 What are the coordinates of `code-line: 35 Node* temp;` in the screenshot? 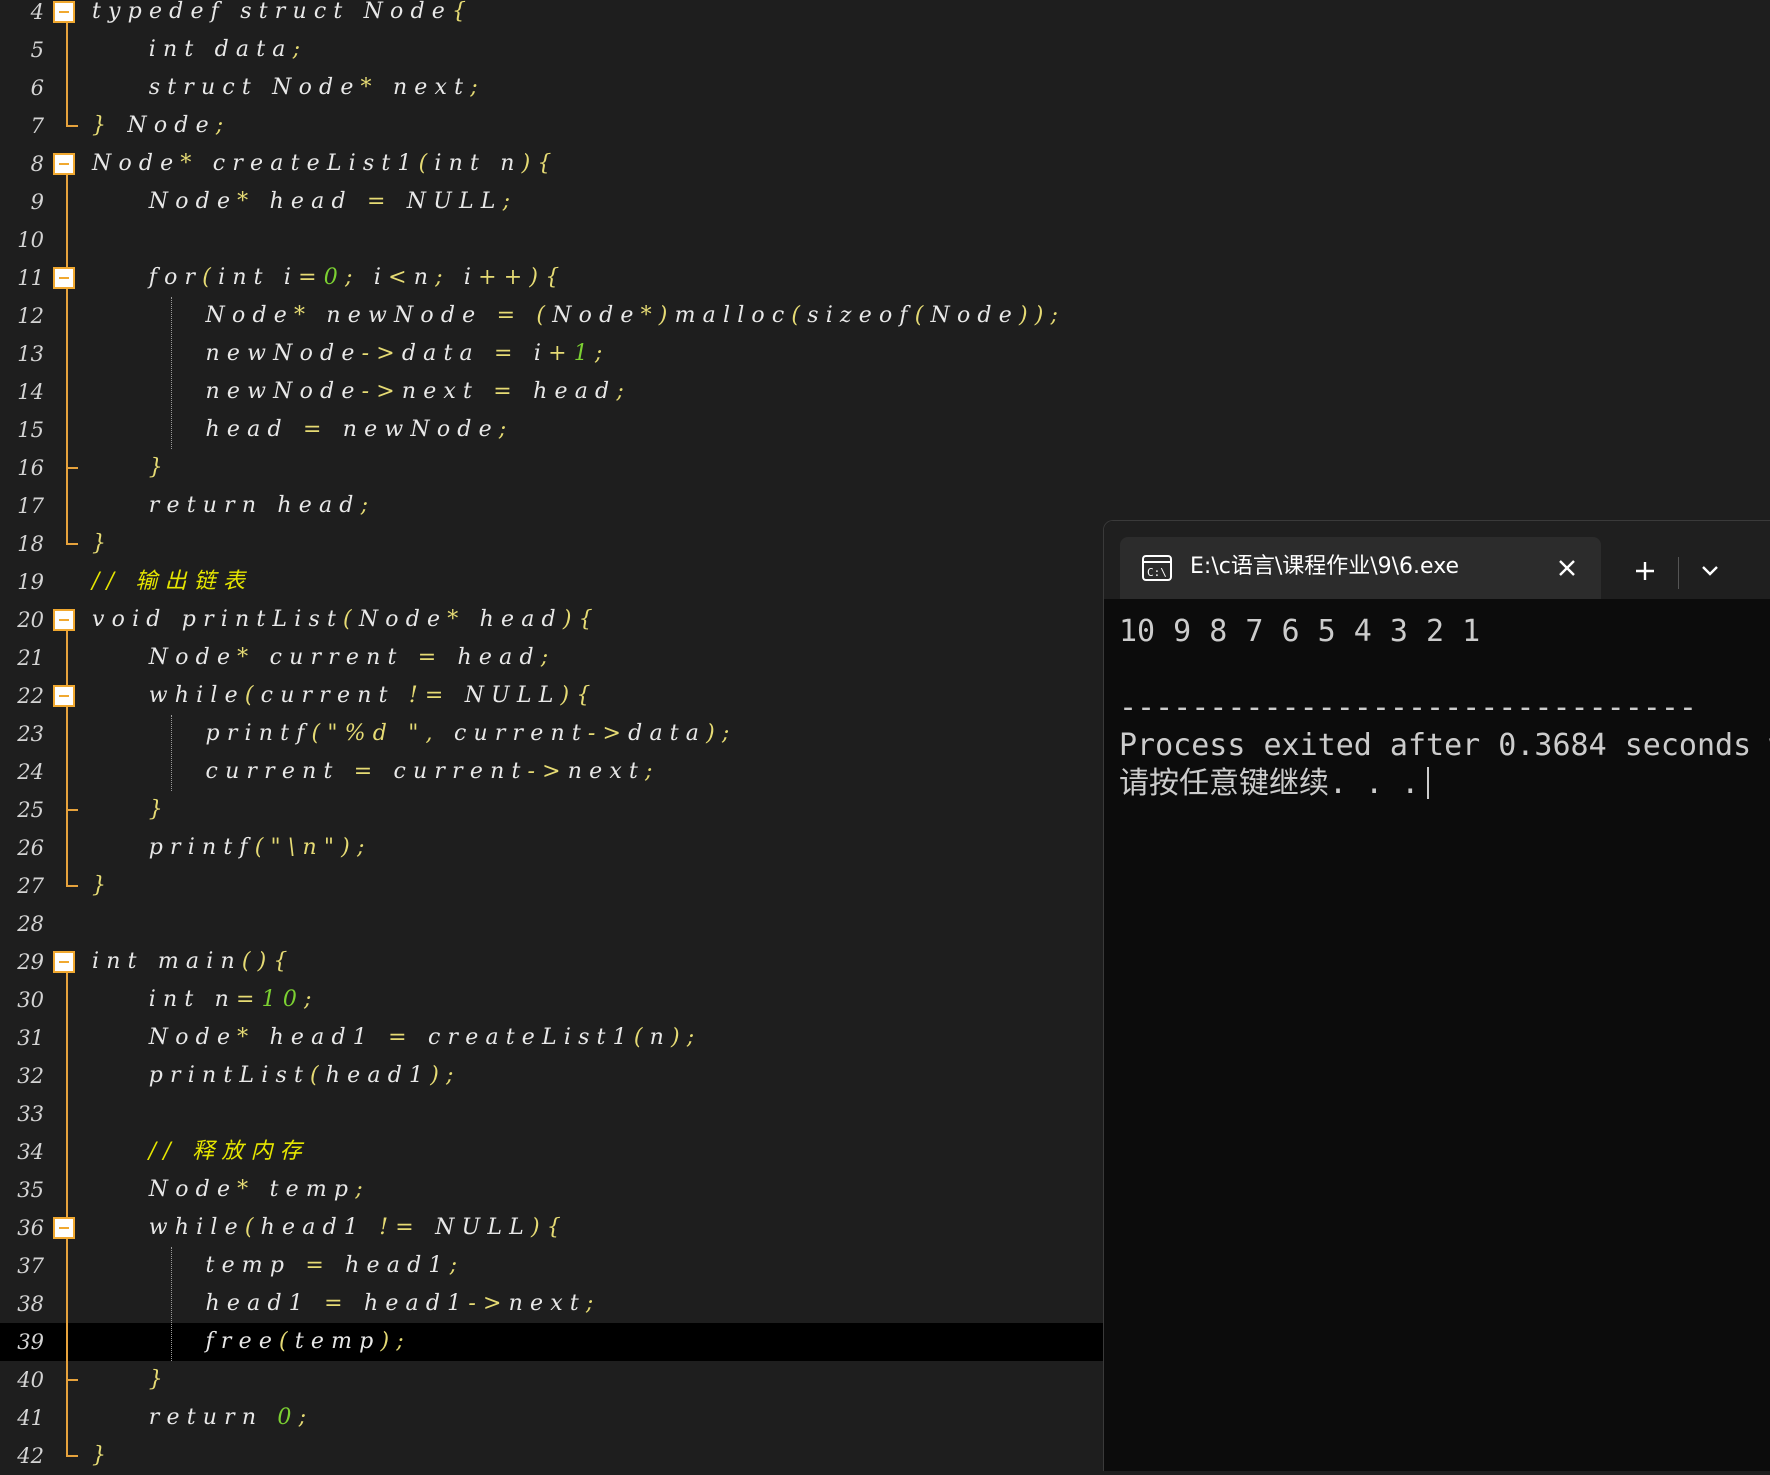 It's located at (552, 1190).